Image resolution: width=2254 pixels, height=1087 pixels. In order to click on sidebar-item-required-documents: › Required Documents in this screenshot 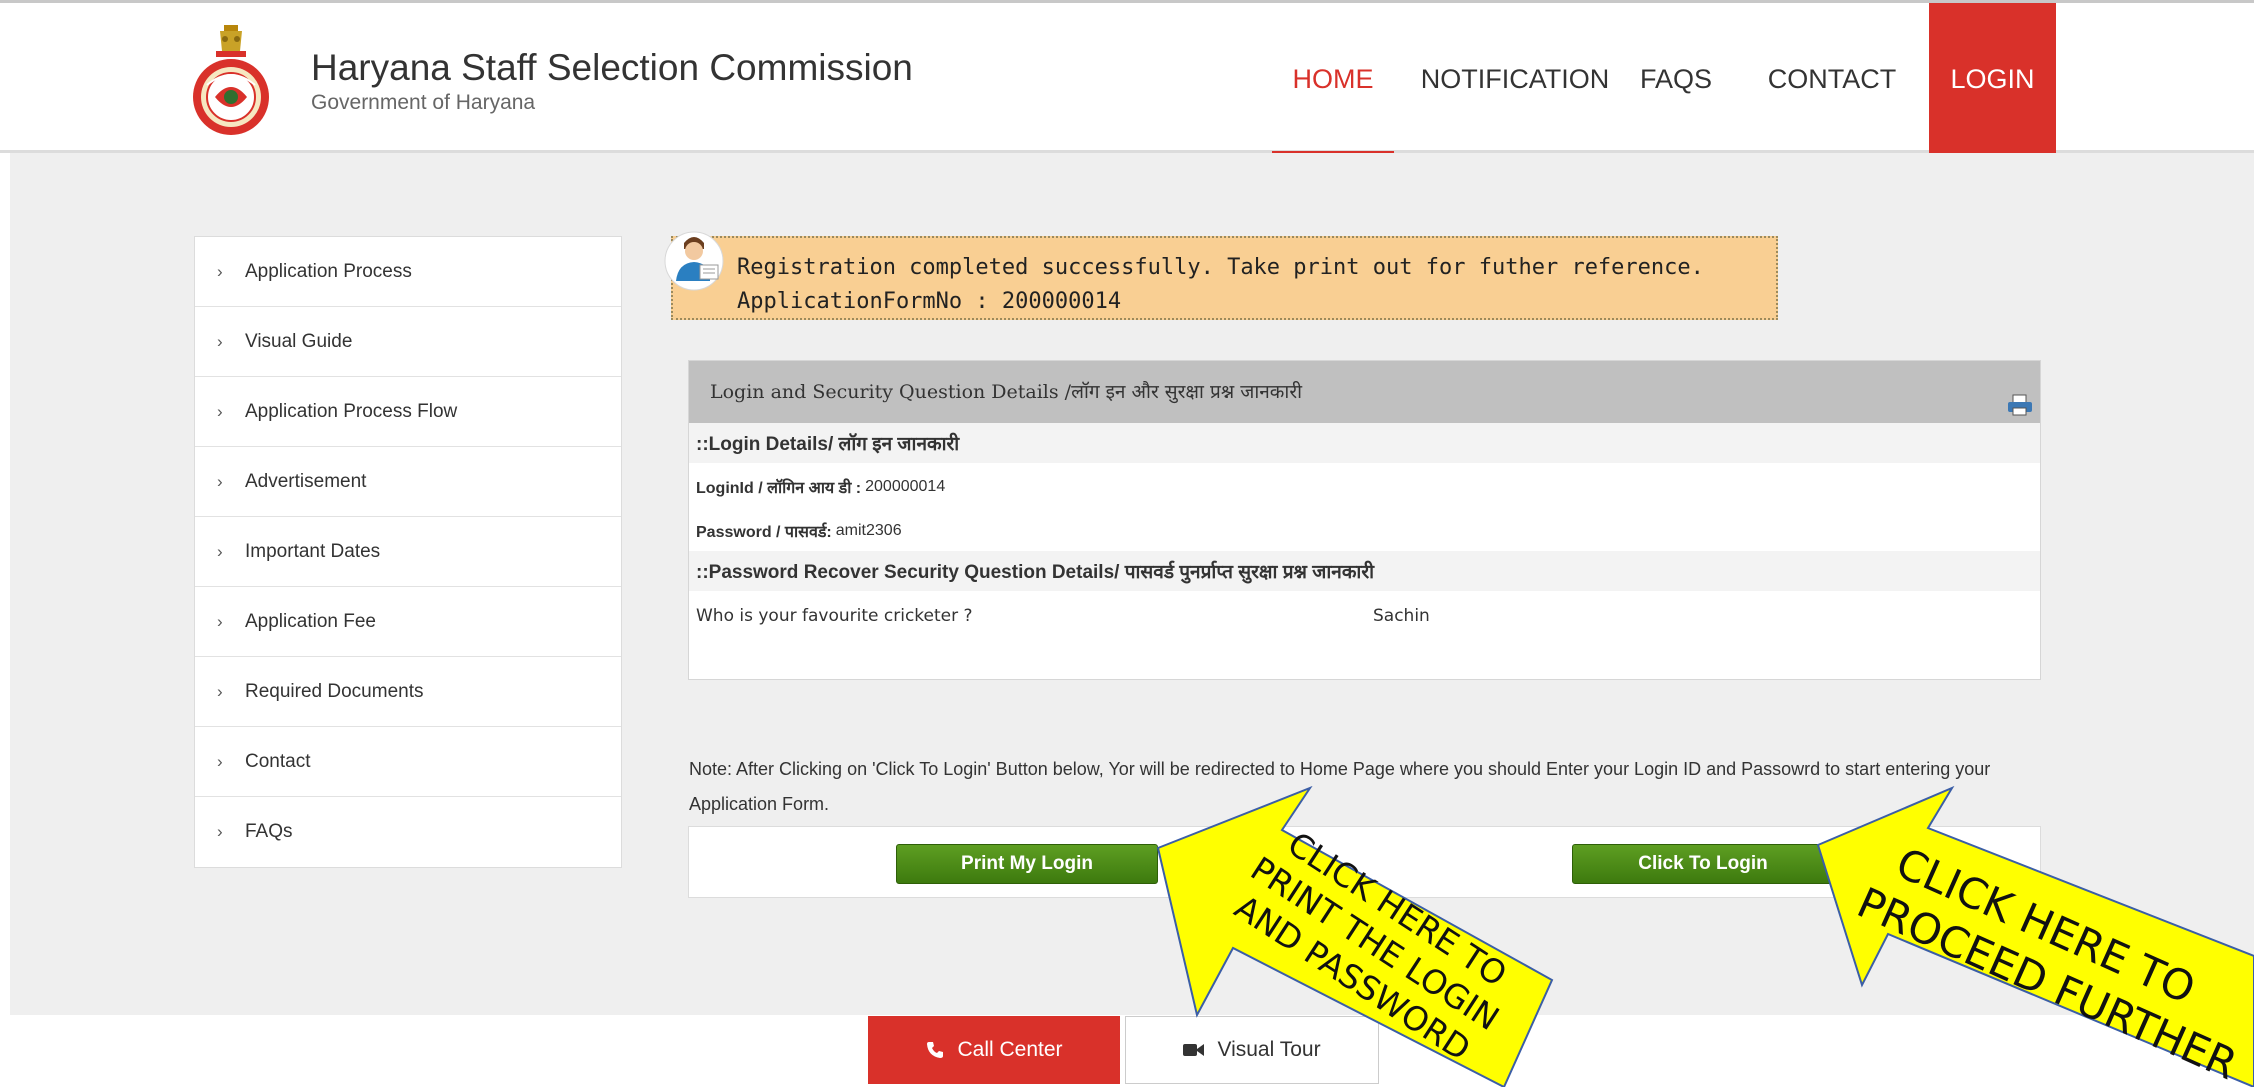, I will do `click(408, 692)`.